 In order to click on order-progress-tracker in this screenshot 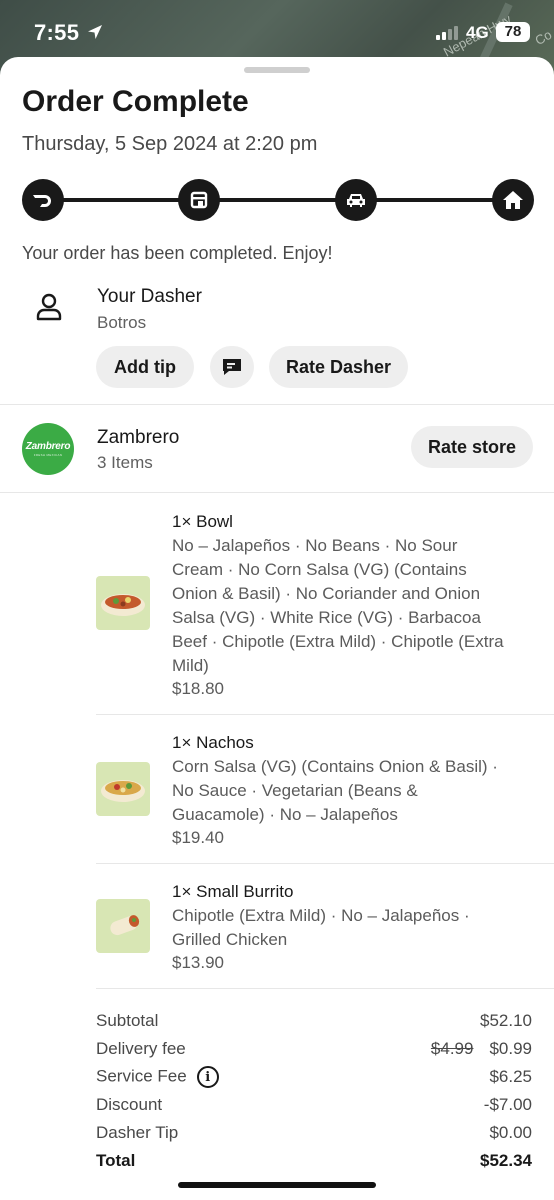, I will do `click(278, 200)`.